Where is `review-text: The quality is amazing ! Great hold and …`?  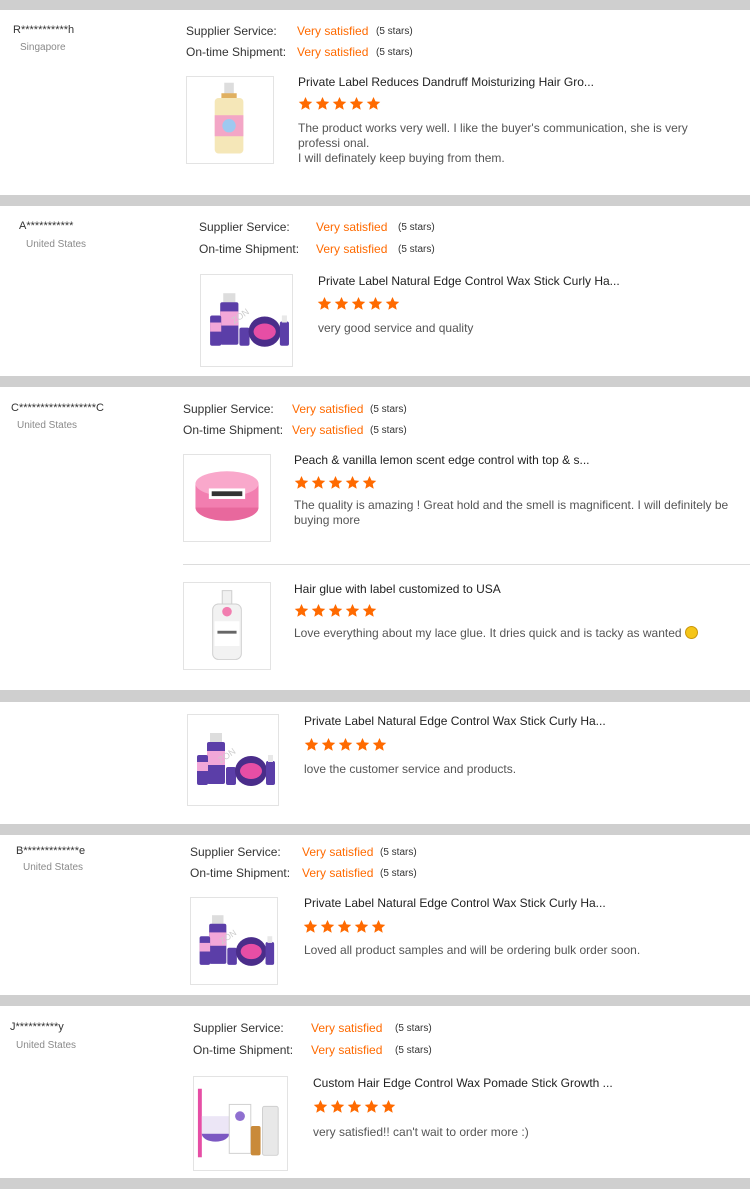
review-text: The quality is amazing ! Great hold and … is located at coordinates (511, 512).